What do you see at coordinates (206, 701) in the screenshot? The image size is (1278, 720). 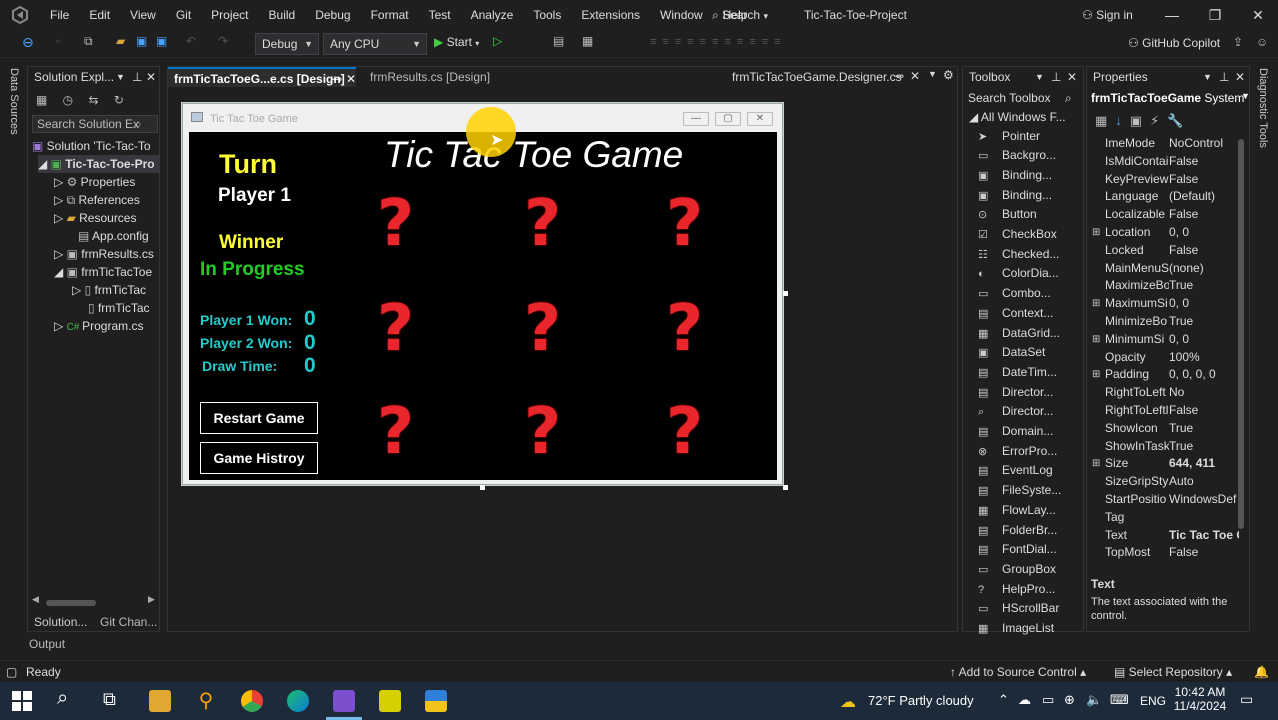 I see `magnifier-app-icon: ⚲` at bounding box center [206, 701].